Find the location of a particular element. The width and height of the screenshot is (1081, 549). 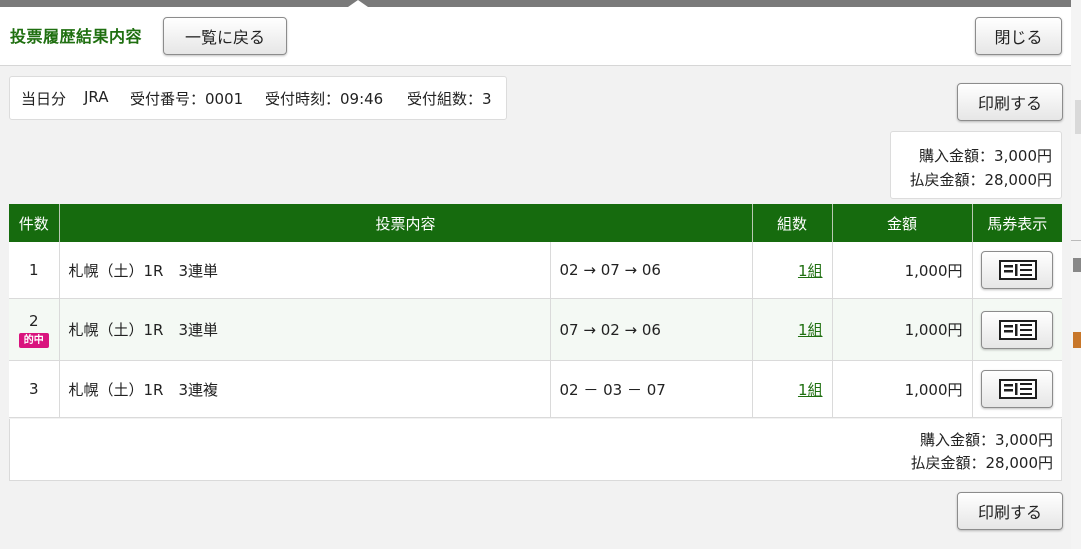

header-amount: 金額 is located at coordinates (902, 223).